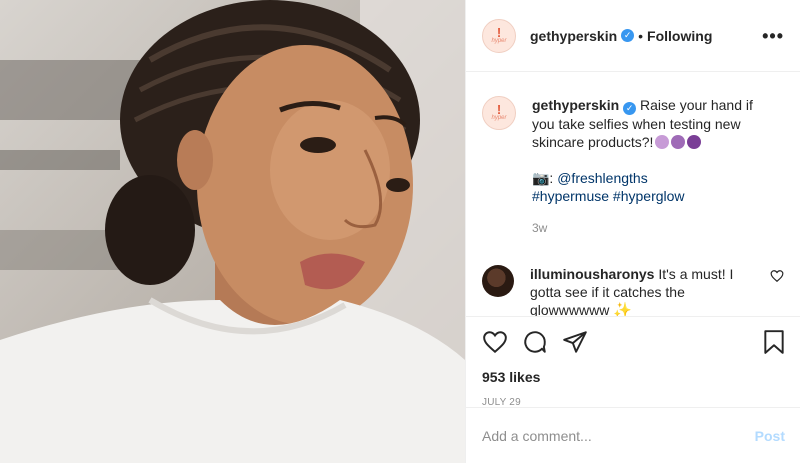 The image size is (800, 463). What do you see at coordinates (777, 276) in the screenshot?
I see `comment-like-heart-icon` at bounding box center [777, 276].